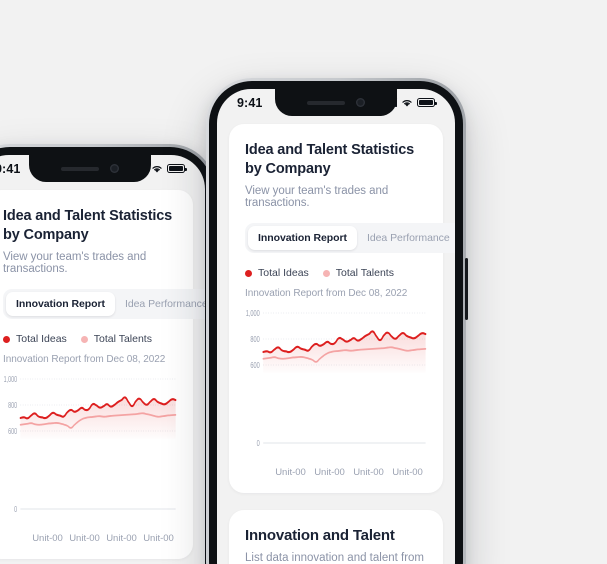 This screenshot has height=564, width=607. What do you see at coordinates (320, 536) in the screenshot?
I see `list-card-title-front: Innovation and Talent` at bounding box center [320, 536].